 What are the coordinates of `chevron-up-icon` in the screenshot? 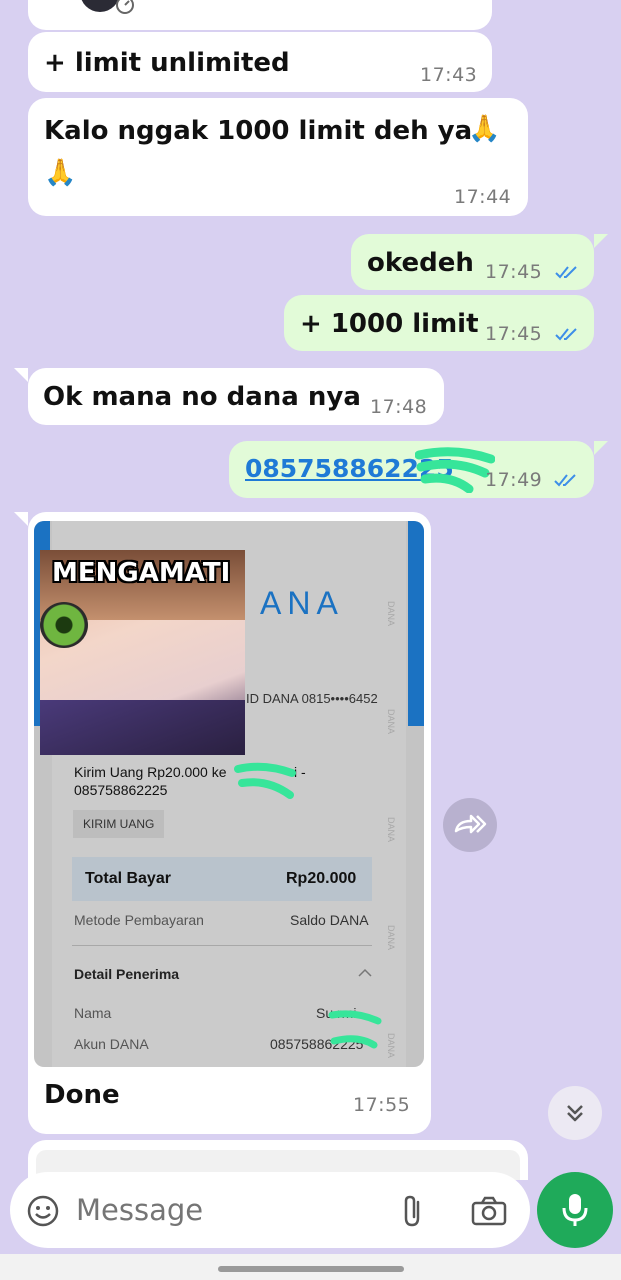 It's located at (365, 972).